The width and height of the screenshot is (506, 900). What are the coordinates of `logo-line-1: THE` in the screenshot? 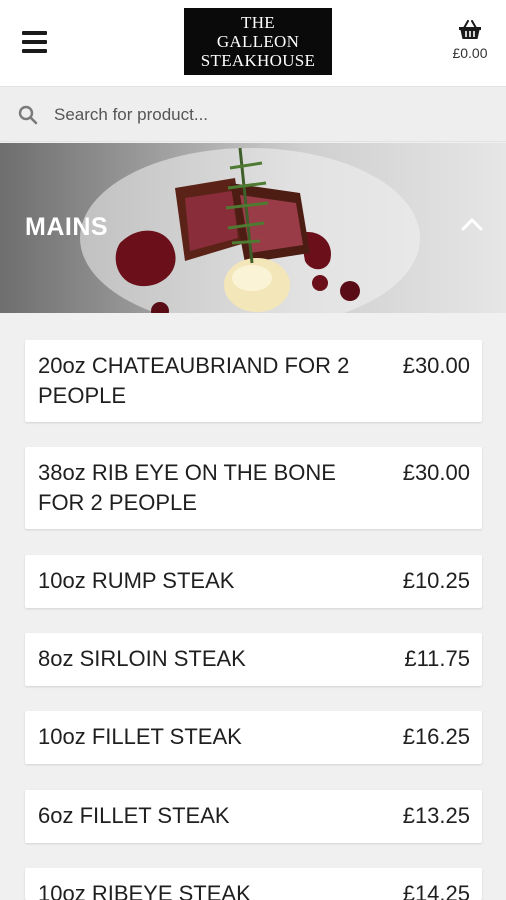 It's located at (258, 22).